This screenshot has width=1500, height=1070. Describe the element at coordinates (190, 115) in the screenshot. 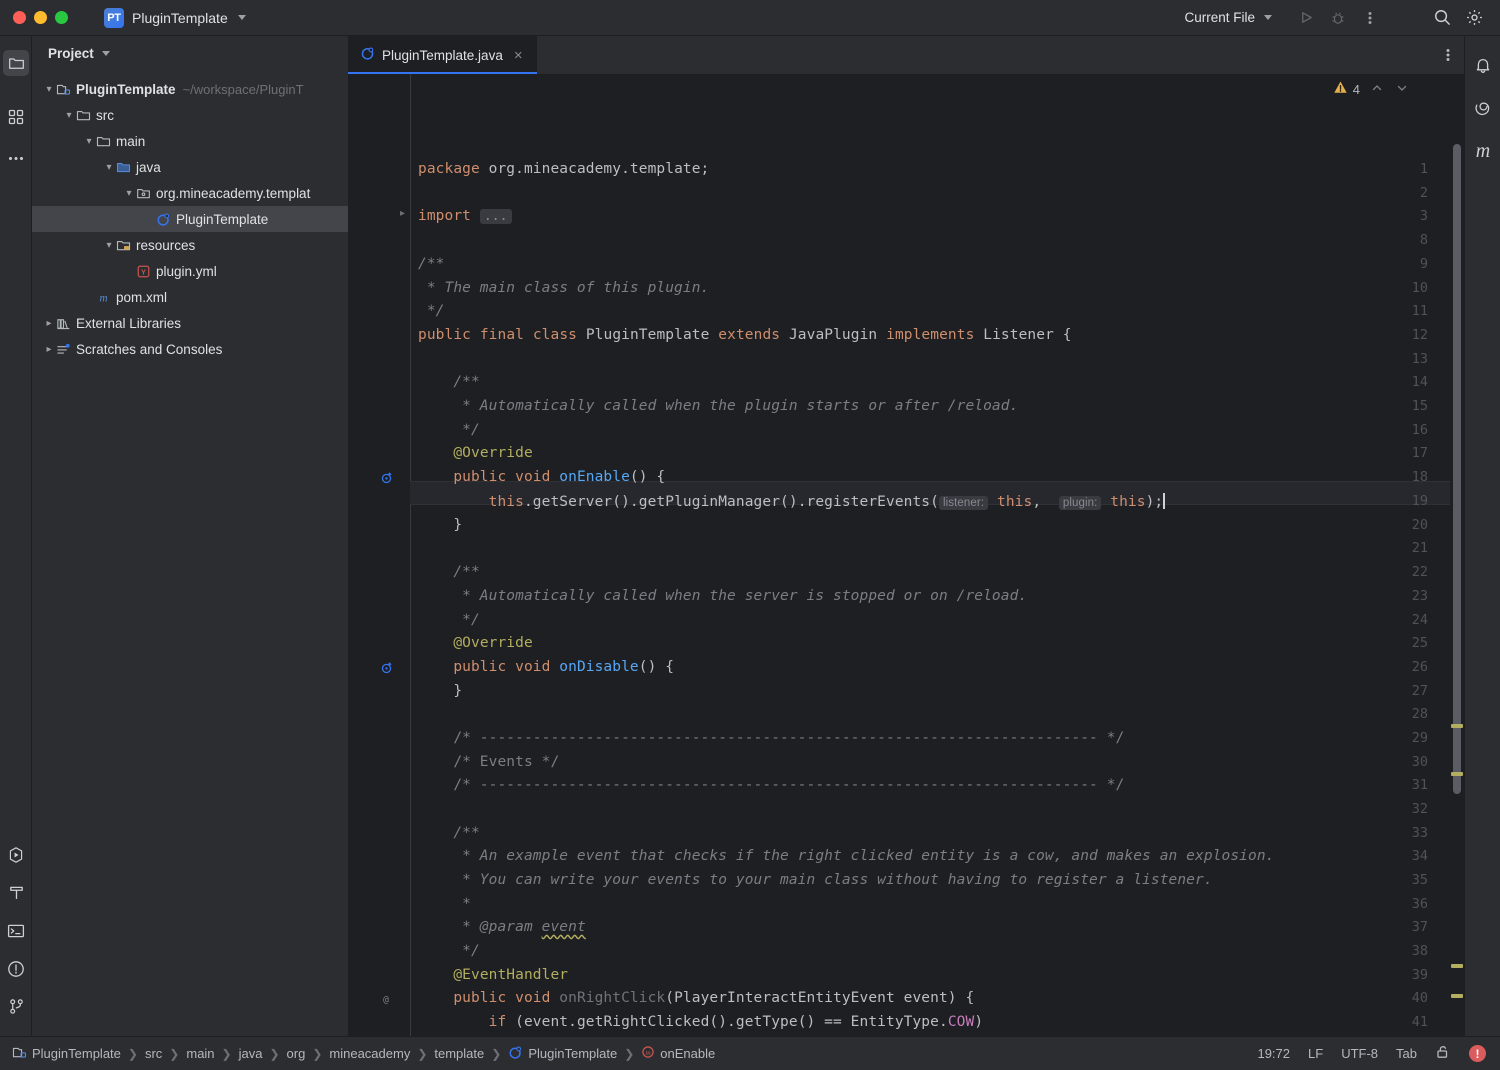

I see `tree-item-src: ▾ src` at that location.